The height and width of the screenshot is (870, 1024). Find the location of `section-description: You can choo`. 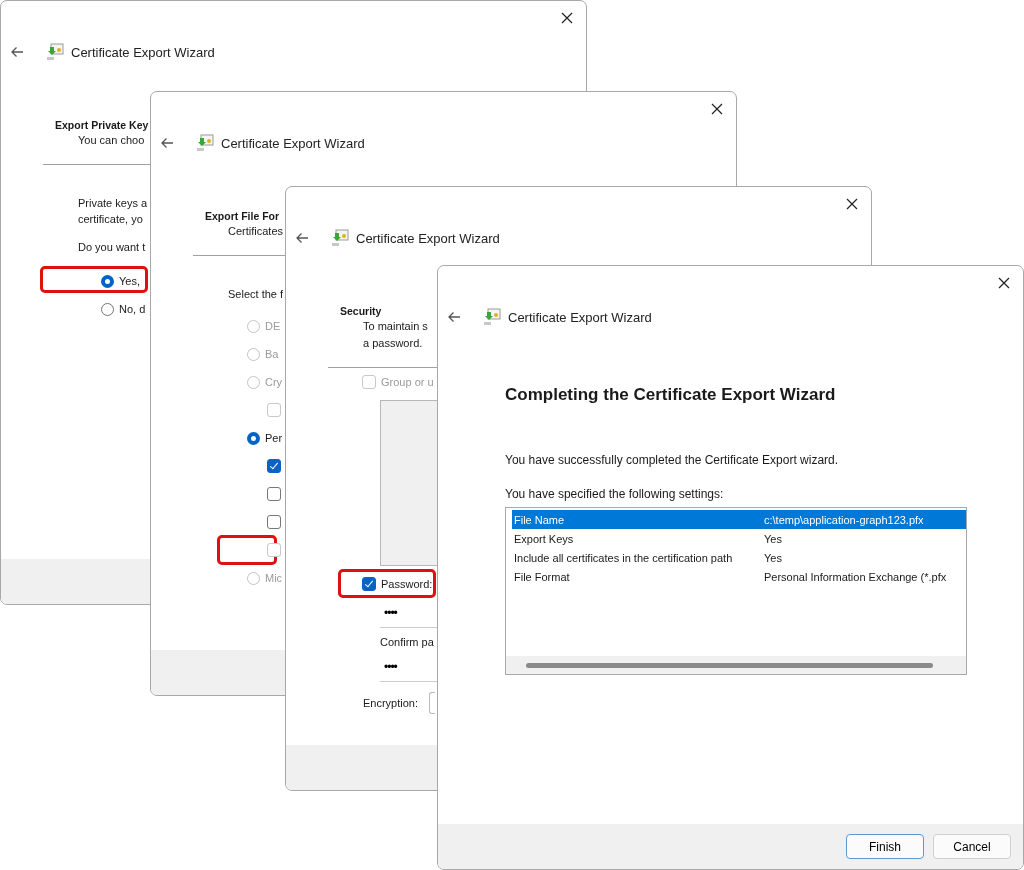

section-description: You can choo is located at coordinates (111, 140).